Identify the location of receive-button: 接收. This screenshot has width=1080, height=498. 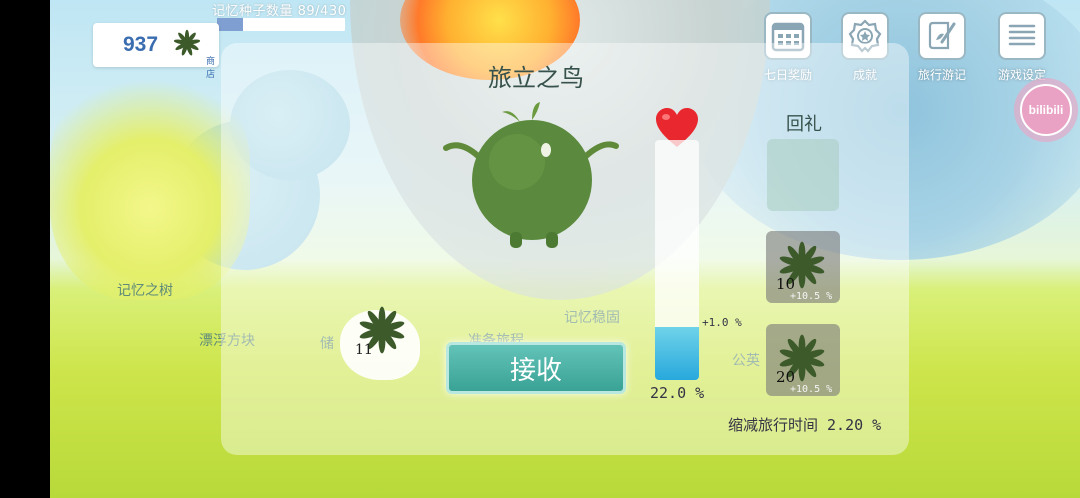
(536, 368).